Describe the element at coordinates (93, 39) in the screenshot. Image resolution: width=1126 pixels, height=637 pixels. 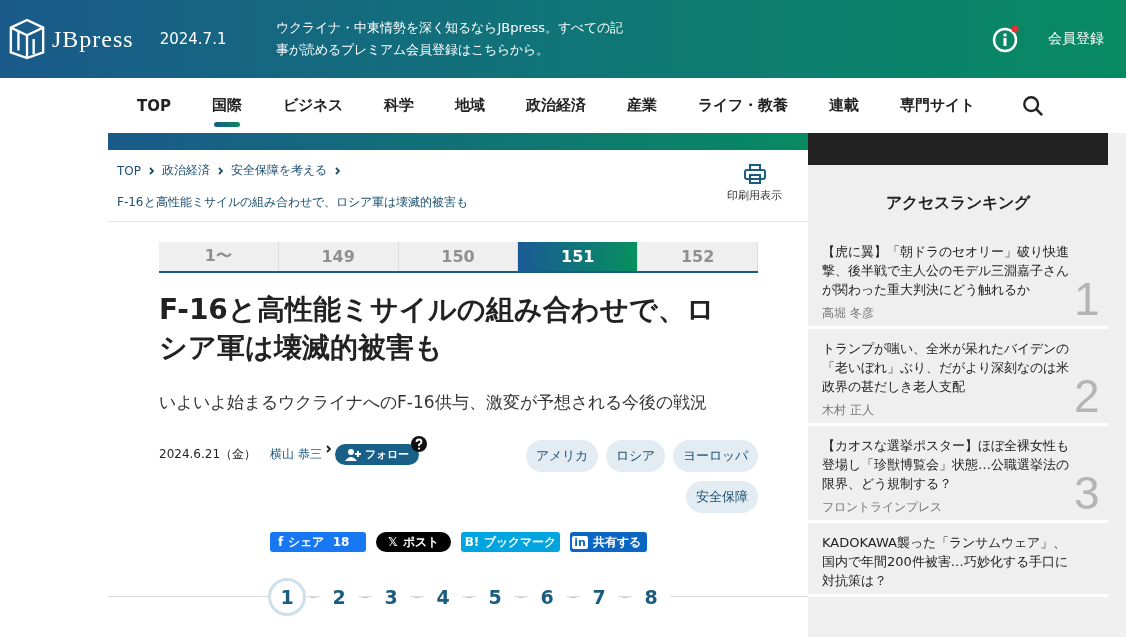
I see `logo-text: JBpress` at that location.